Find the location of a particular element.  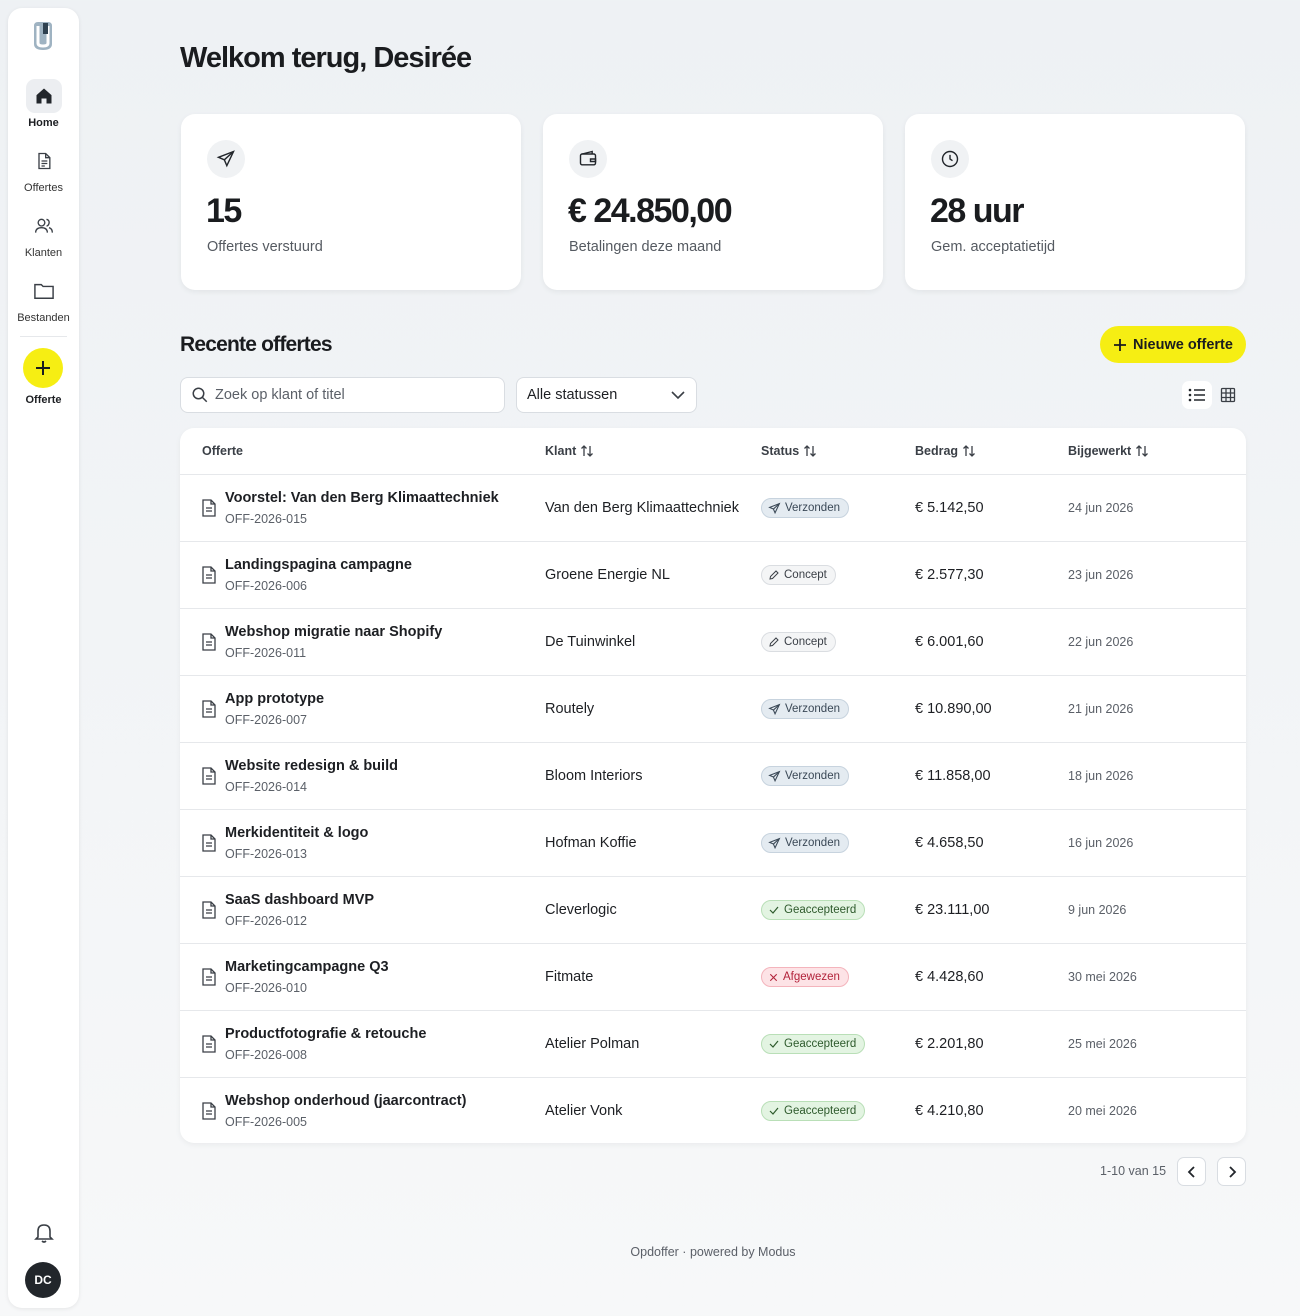

offer-client: Van den Berg Klimaattechniek is located at coordinates (642, 508).